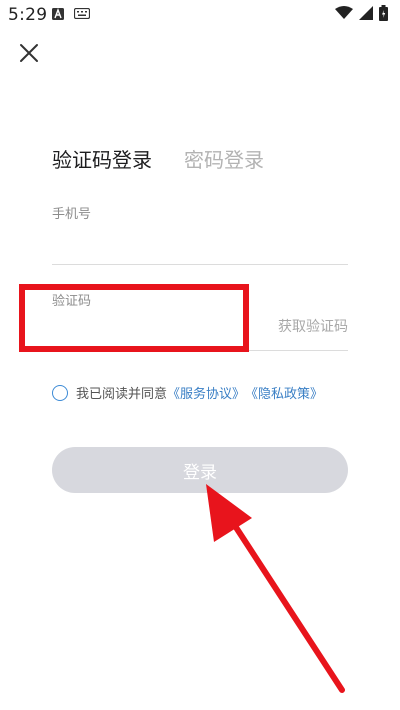  What do you see at coordinates (383, 13) in the screenshot?
I see `battery-icon` at bounding box center [383, 13].